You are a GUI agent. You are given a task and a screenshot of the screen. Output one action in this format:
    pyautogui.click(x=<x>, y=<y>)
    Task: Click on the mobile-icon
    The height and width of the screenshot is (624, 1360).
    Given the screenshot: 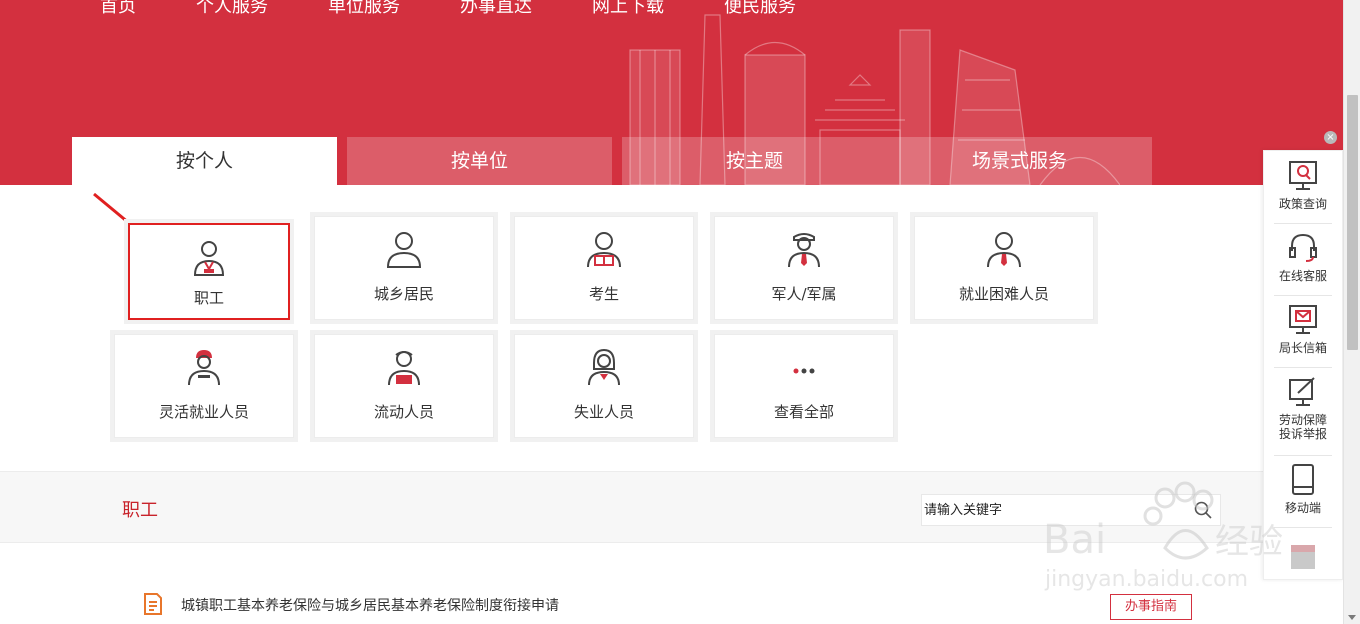 What is the action you would take?
    pyautogui.click(x=1303, y=479)
    